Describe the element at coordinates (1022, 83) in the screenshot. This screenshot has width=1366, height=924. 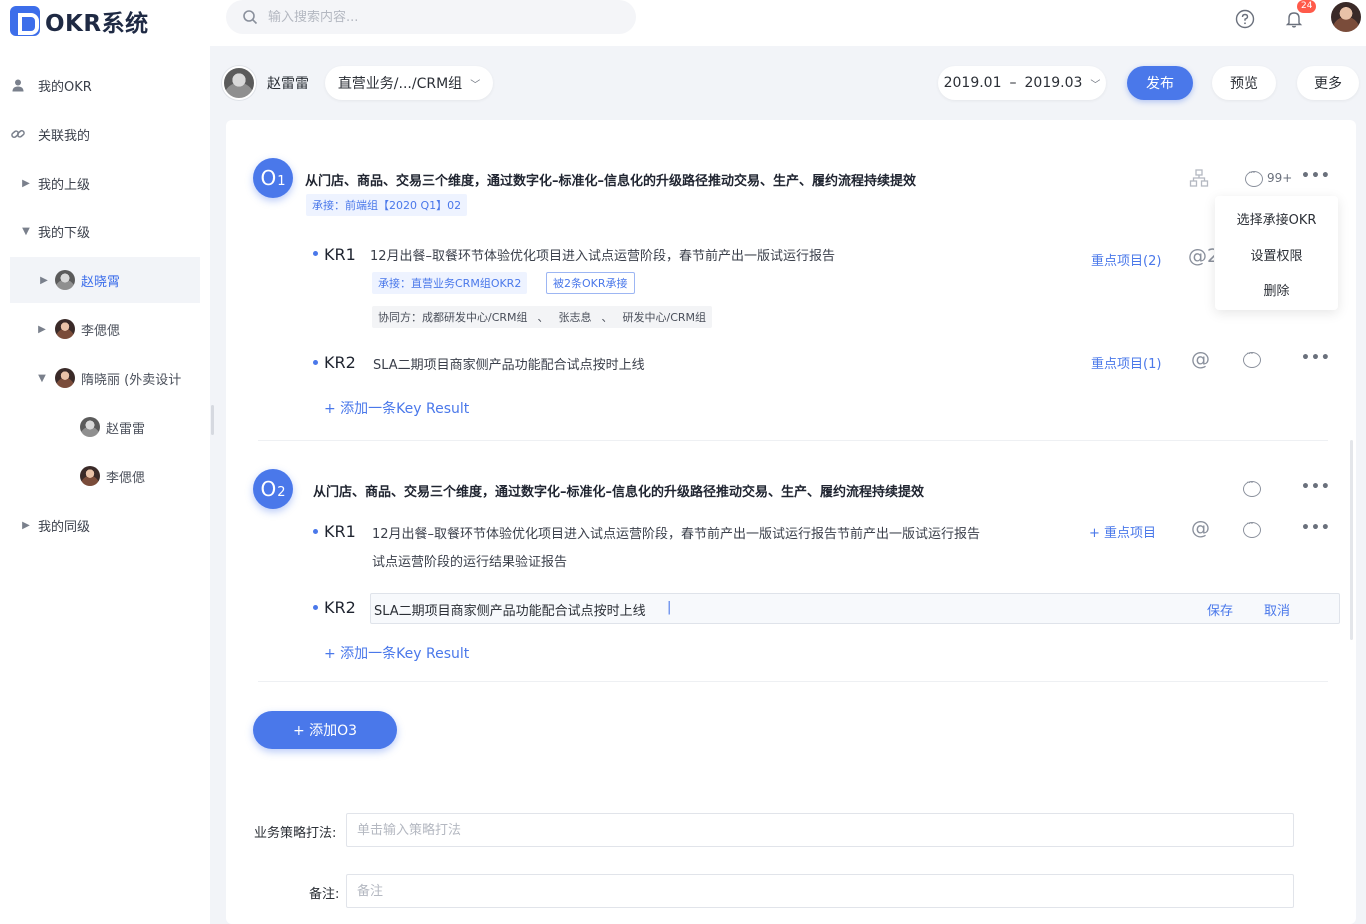
I see `date-range-select: 2019.01 – 2019.03 ﹀` at that location.